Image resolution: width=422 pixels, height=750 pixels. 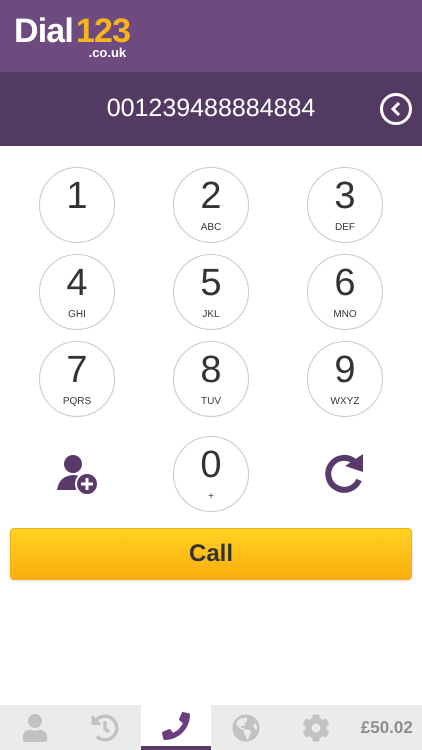 What do you see at coordinates (43, 31) in the screenshot?
I see `logo-word: Dial` at bounding box center [43, 31].